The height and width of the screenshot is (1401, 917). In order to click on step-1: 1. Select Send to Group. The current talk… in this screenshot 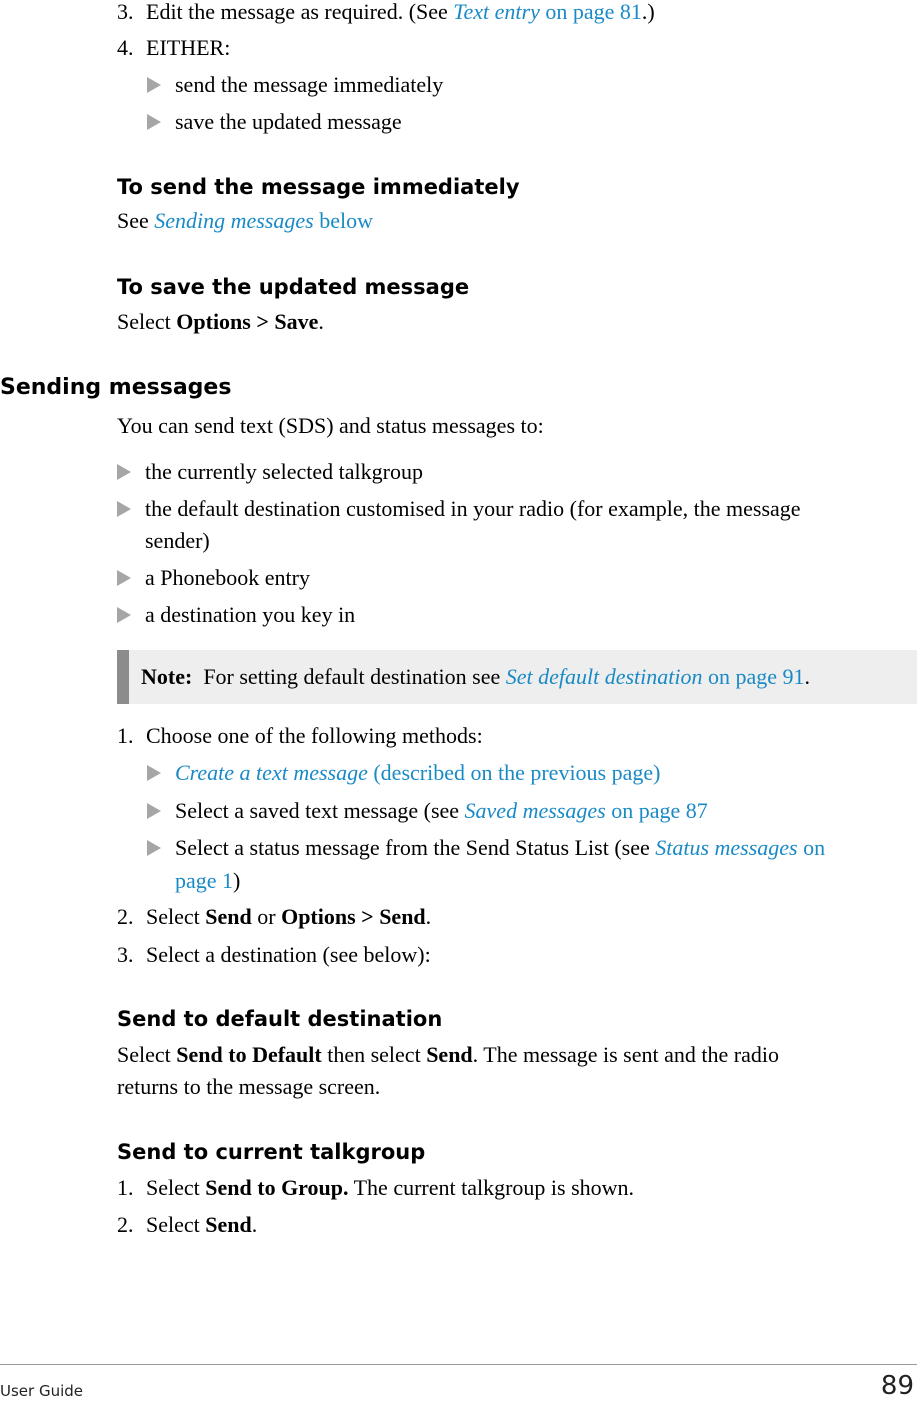, I will do `click(375, 1188)`.